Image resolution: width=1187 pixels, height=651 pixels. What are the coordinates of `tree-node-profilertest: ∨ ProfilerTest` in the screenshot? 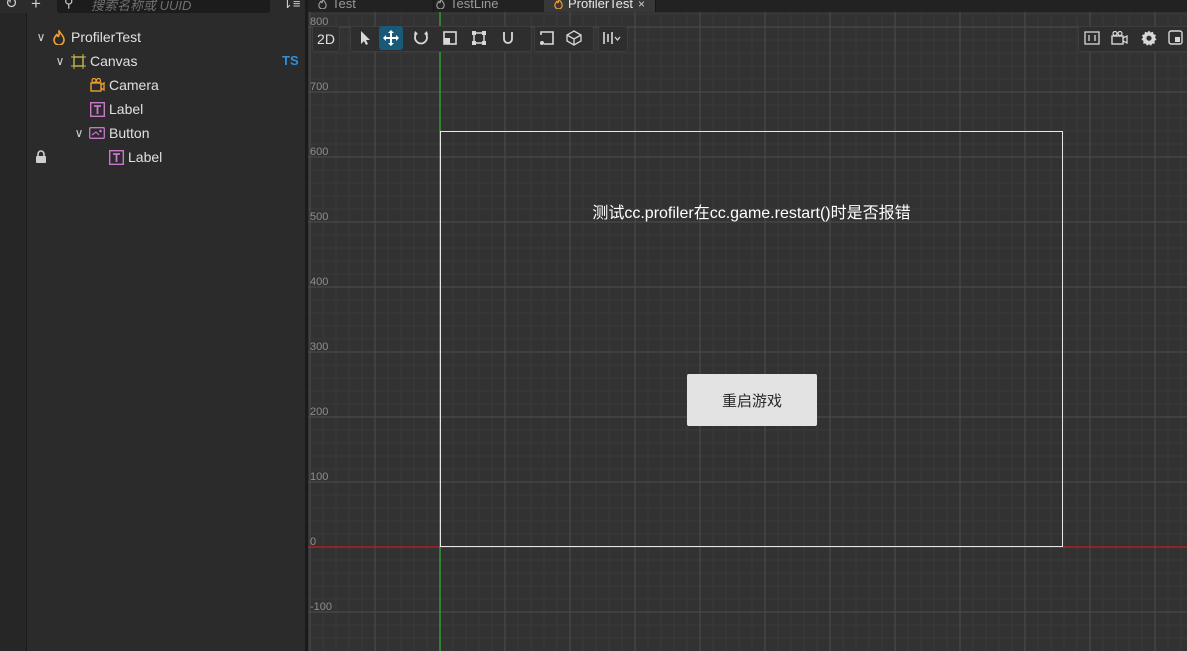 It's located at (87, 37).